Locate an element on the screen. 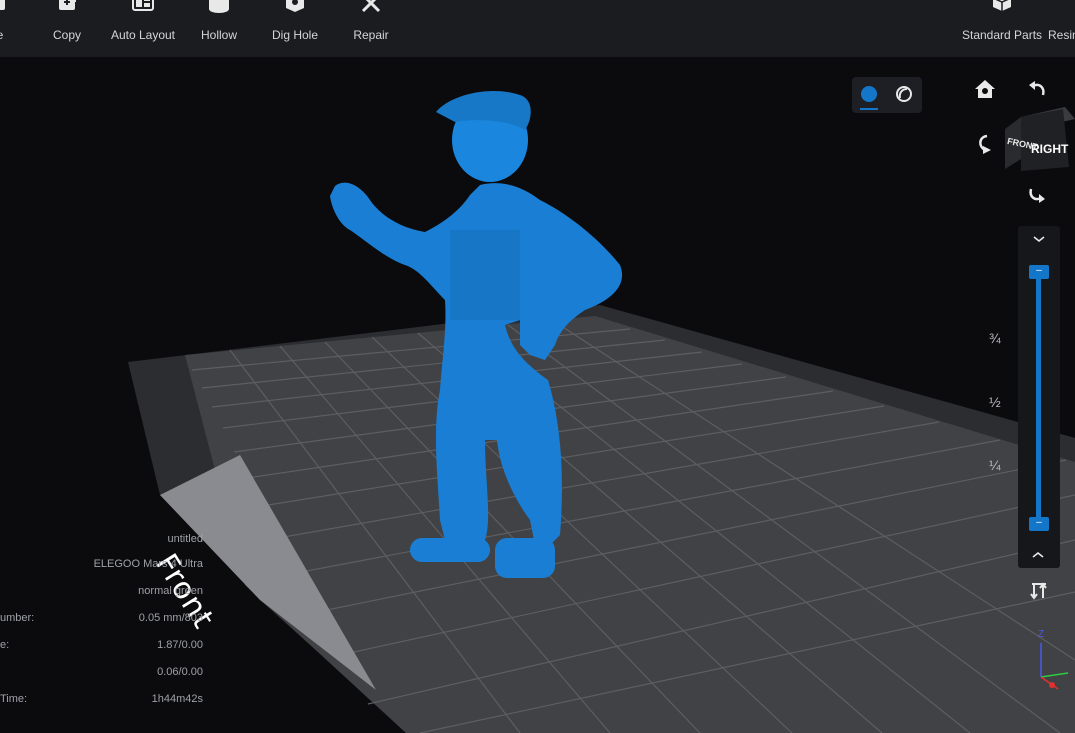 The image size is (1075, 733). axis-z-label: Z is located at coordinates (1041, 634).